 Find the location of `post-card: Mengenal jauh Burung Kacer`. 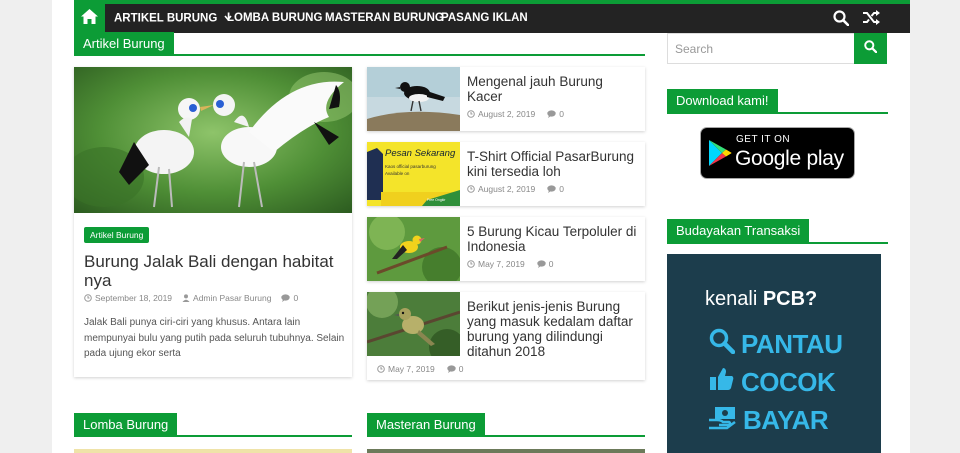

post-card: Mengenal jauh Burung Kacer is located at coordinates (506, 99).